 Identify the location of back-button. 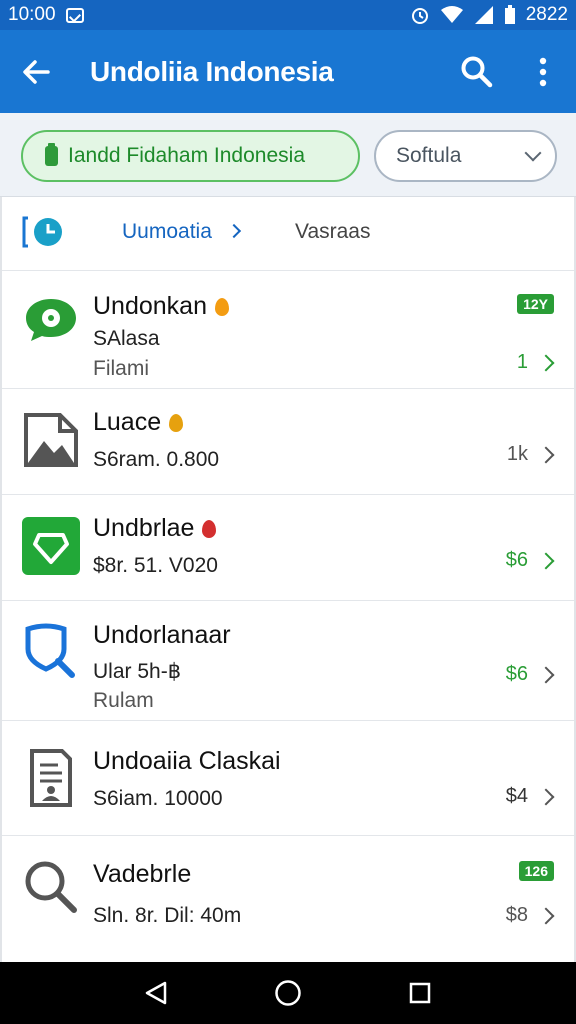
(36, 71).